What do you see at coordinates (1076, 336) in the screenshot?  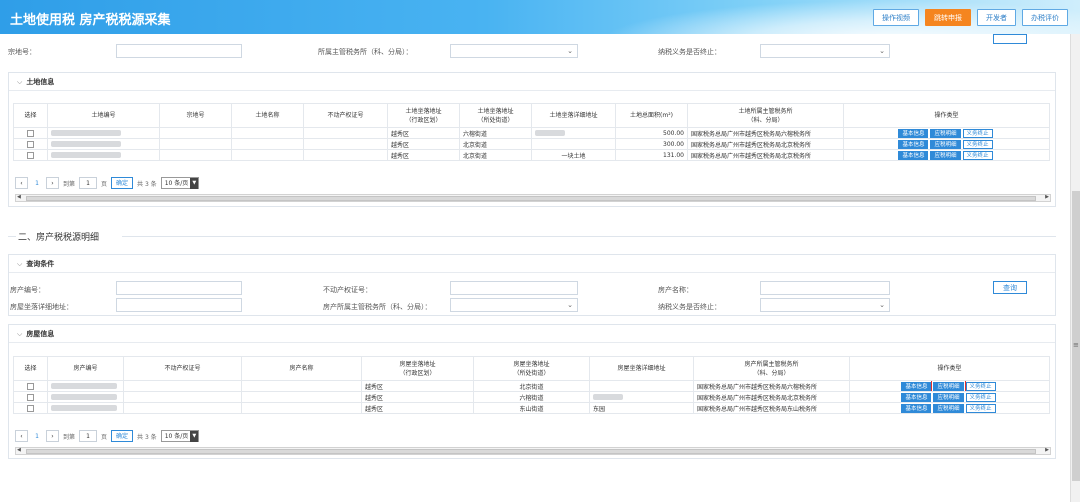 I see `vertical-scroll-thumb` at bounding box center [1076, 336].